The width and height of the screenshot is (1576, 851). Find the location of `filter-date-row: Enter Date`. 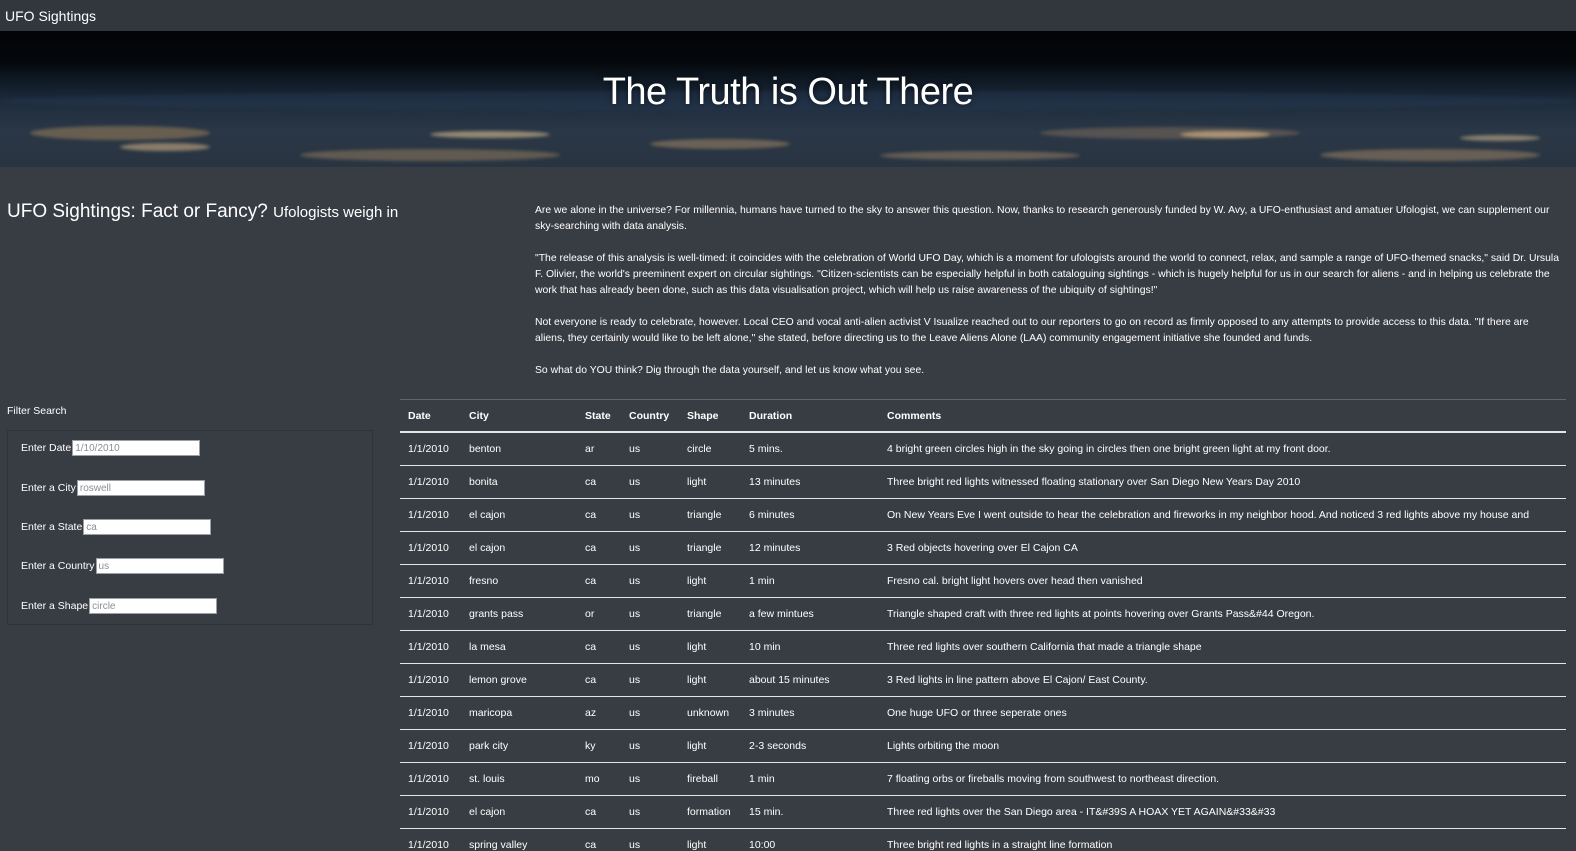

filter-date-row: Enter Date is located at coordinates (111, 448).